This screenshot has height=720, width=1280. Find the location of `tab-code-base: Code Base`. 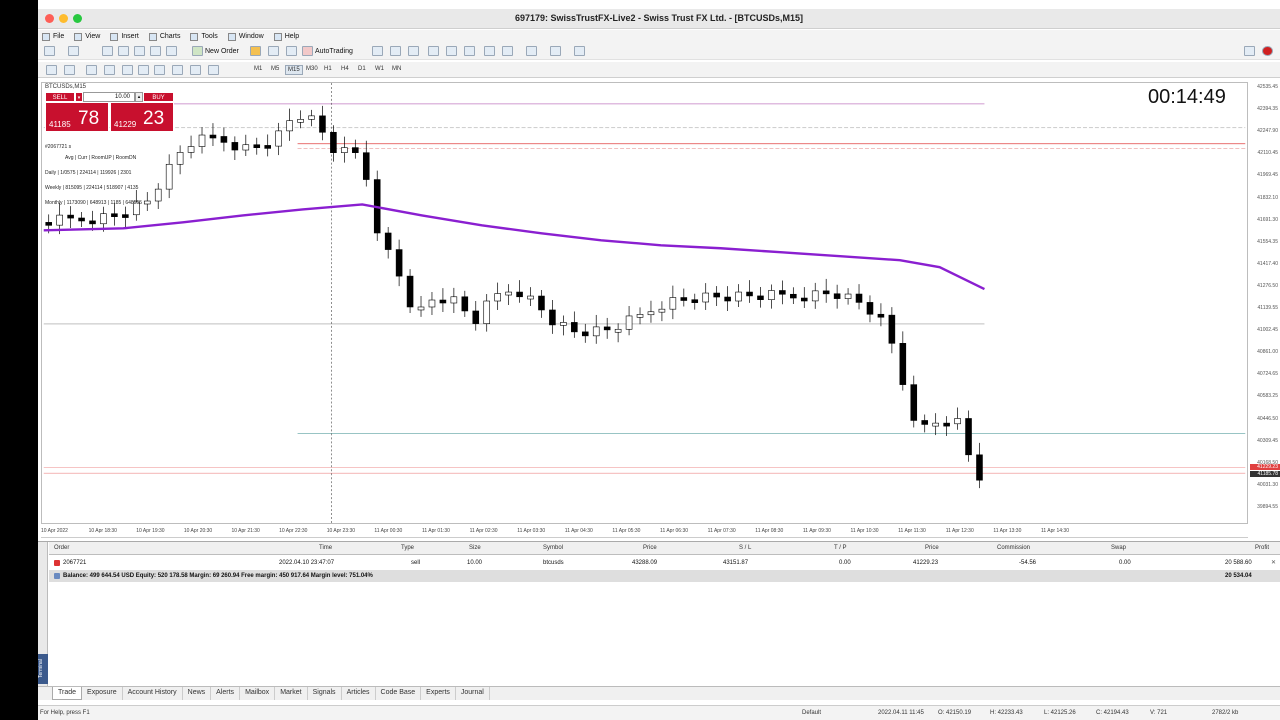

tab-code-base: Code Base is located at coordinates (399, 693).